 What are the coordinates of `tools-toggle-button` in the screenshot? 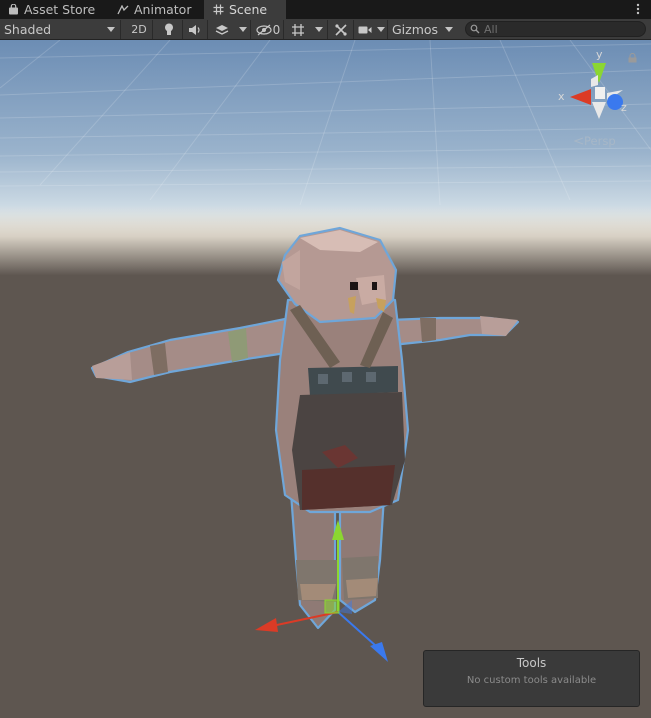 It's located at (341, 29).